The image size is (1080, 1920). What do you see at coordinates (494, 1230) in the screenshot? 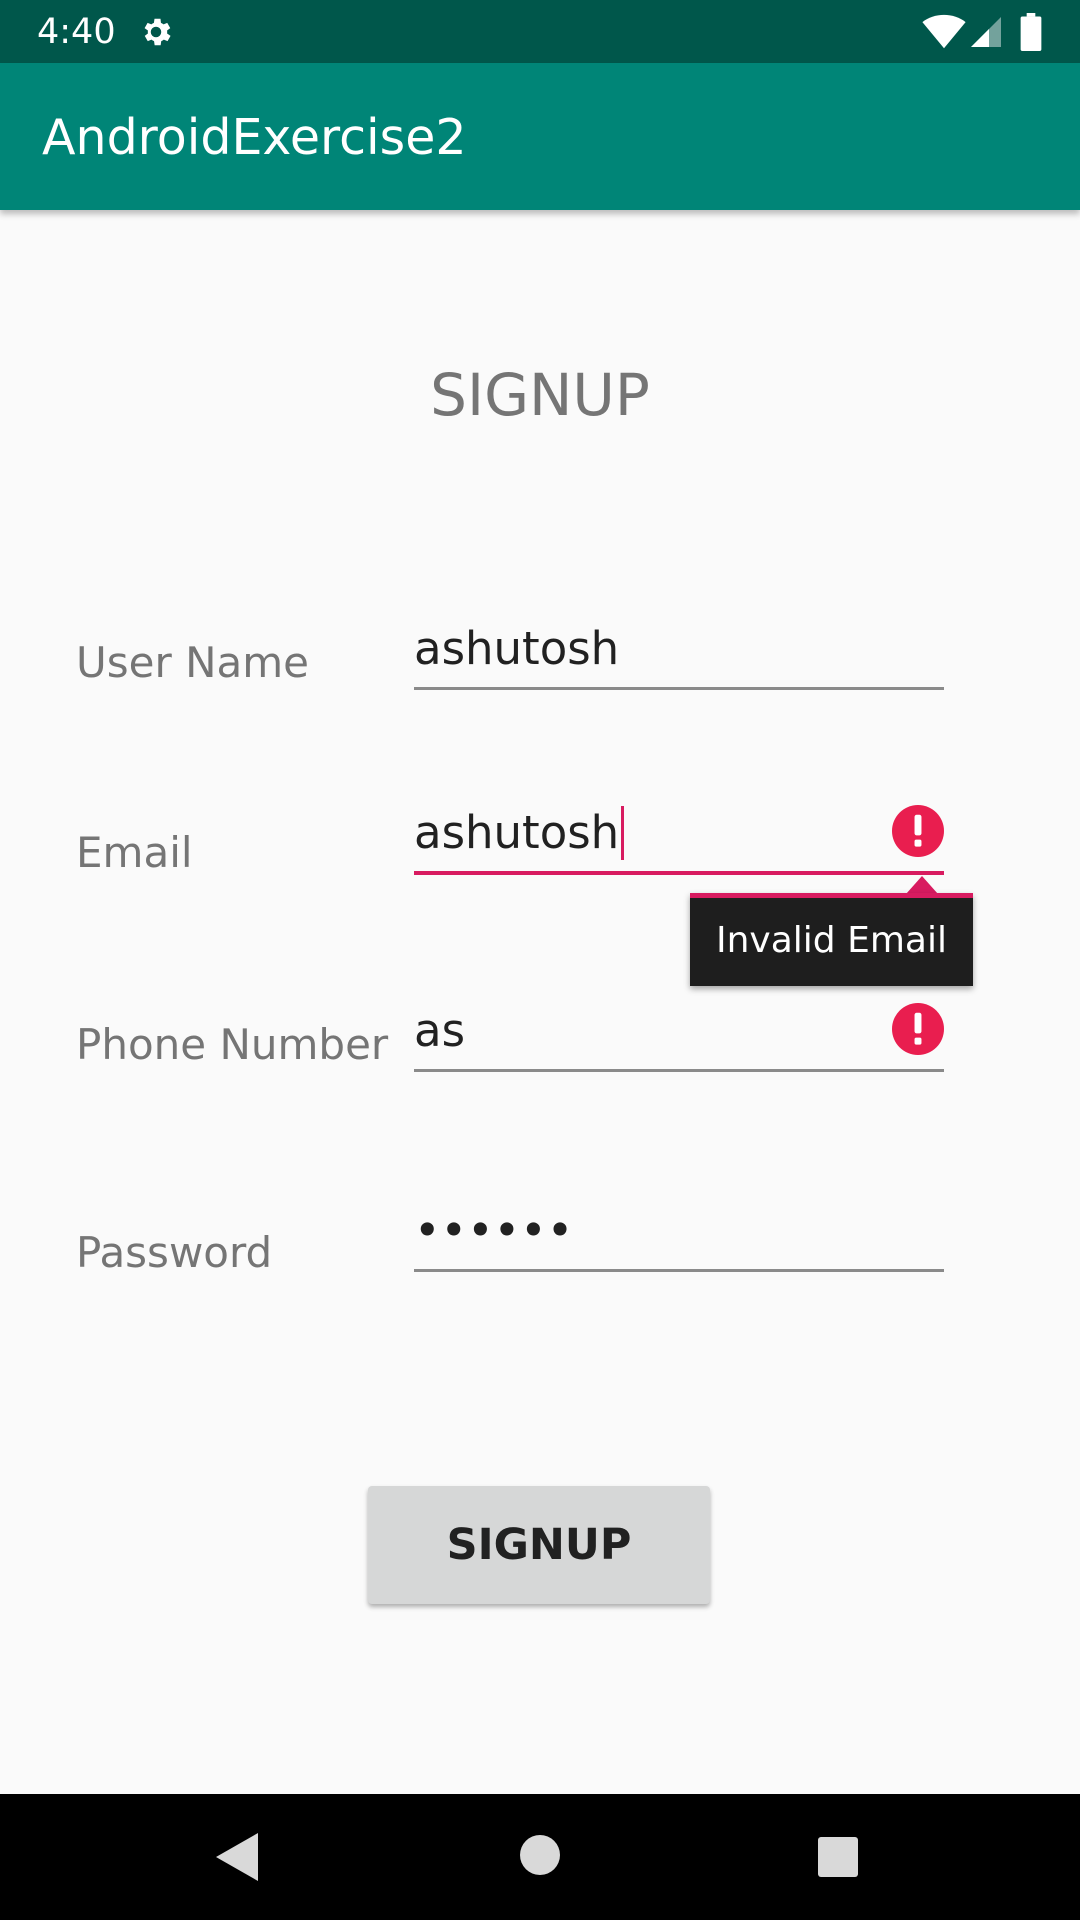
I see `password-value: ••••••` at bounding box center [494, 1230].